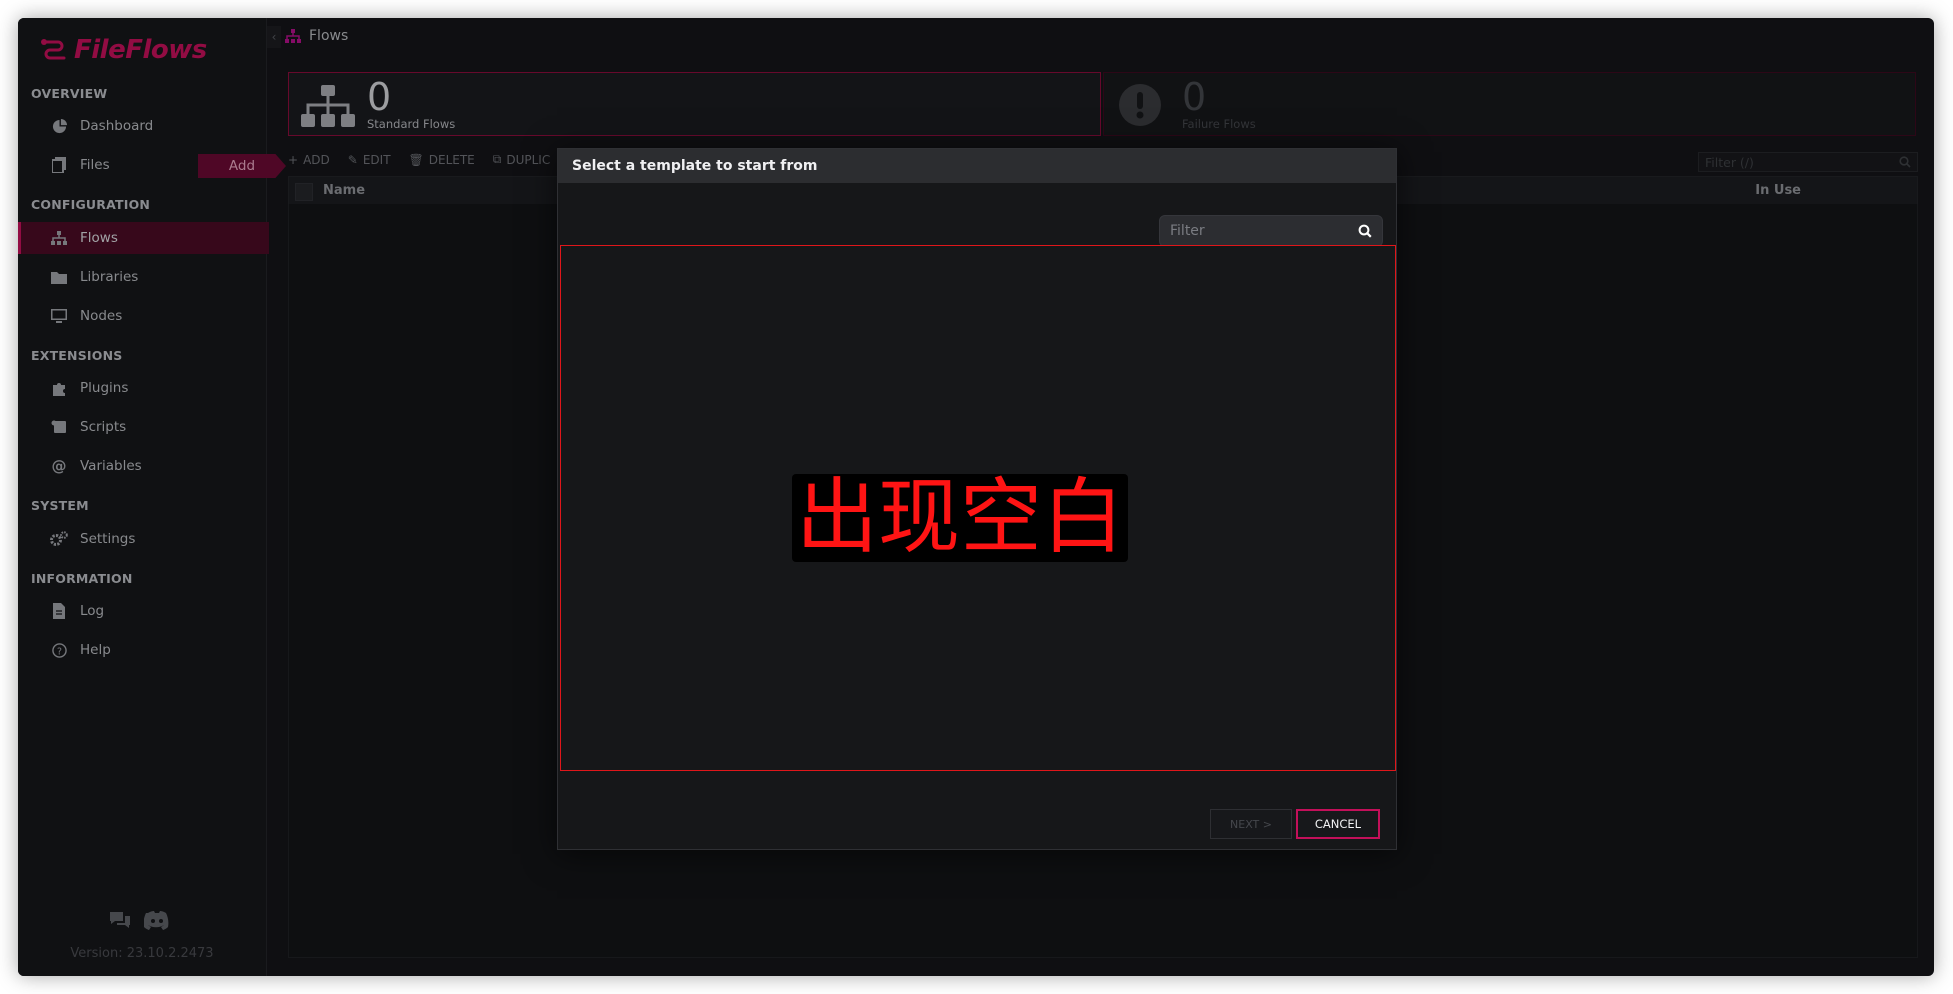 This screenshot has width=1953, height=994. Describe the element at coordinates (960, 518) in the screenshot. I see `blank-area-annotation: 出现空白` at that location.